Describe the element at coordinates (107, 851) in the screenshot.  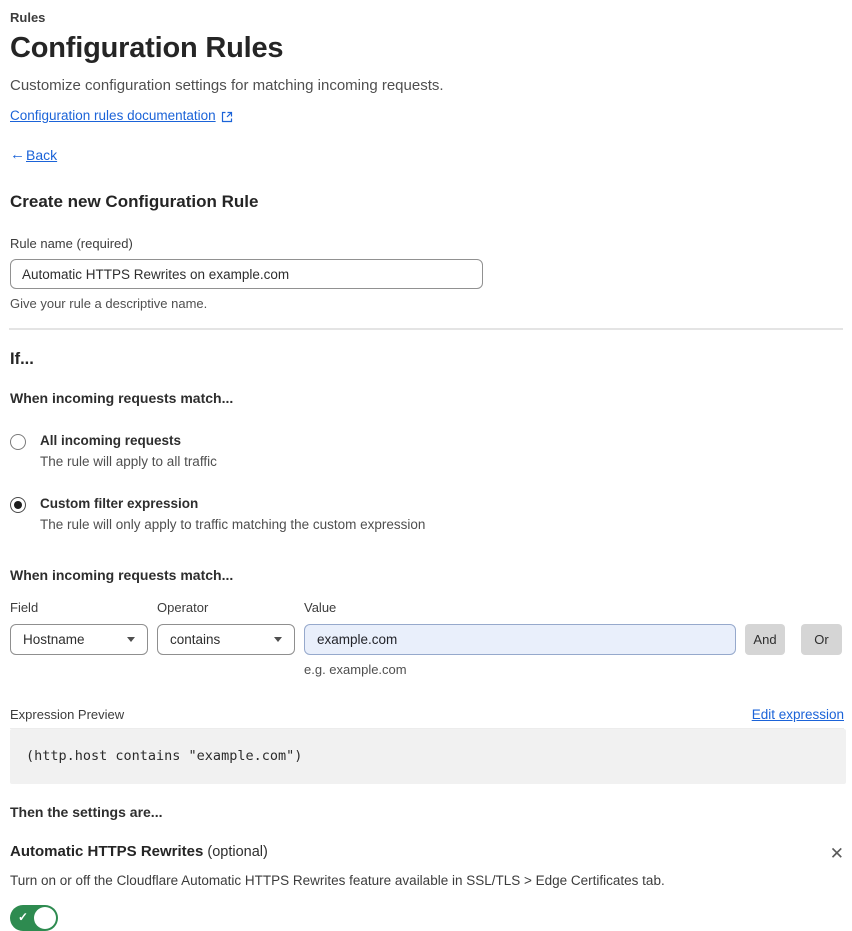
I see `setting-title-name: Automatic HTTPS Rewrites` at that location.